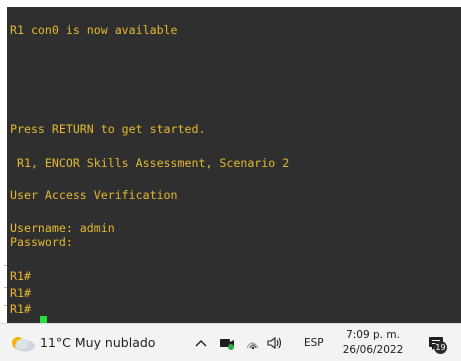  I want to click on volume-button, so click(275, 342).